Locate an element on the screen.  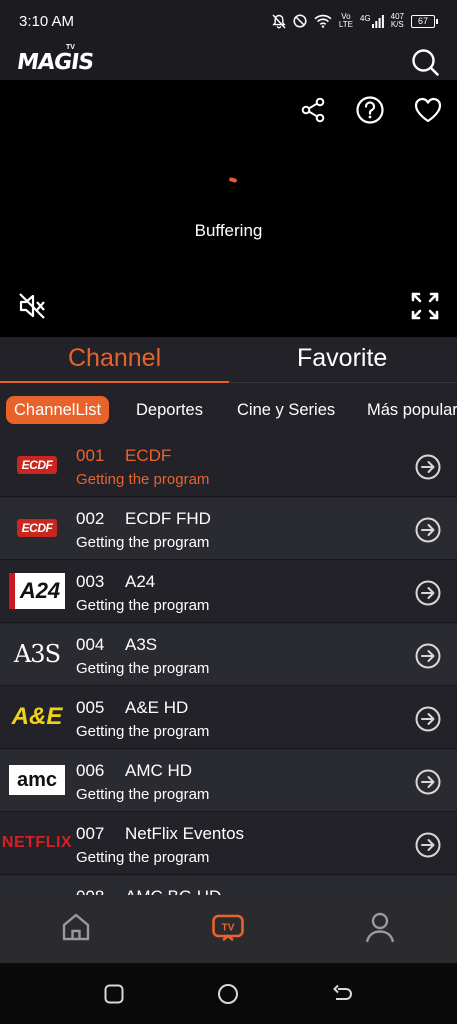
tv-icon: TV is located at coordinates (228, 927).